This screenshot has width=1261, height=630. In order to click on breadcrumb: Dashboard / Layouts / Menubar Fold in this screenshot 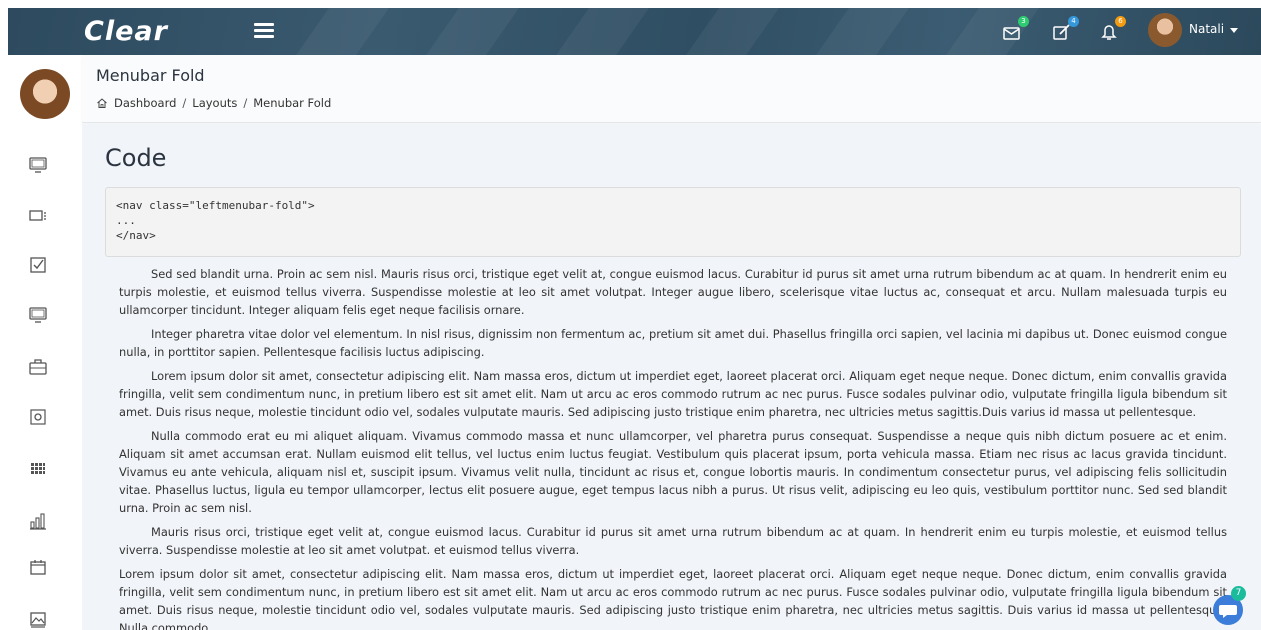, I will do `click(213, 103)`.